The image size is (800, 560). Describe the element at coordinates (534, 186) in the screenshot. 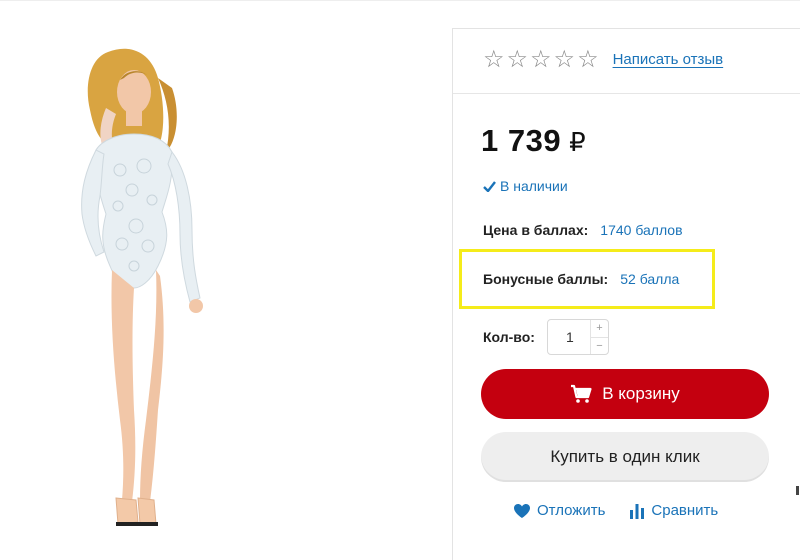

I see `stock-text: В наличии` at that location.